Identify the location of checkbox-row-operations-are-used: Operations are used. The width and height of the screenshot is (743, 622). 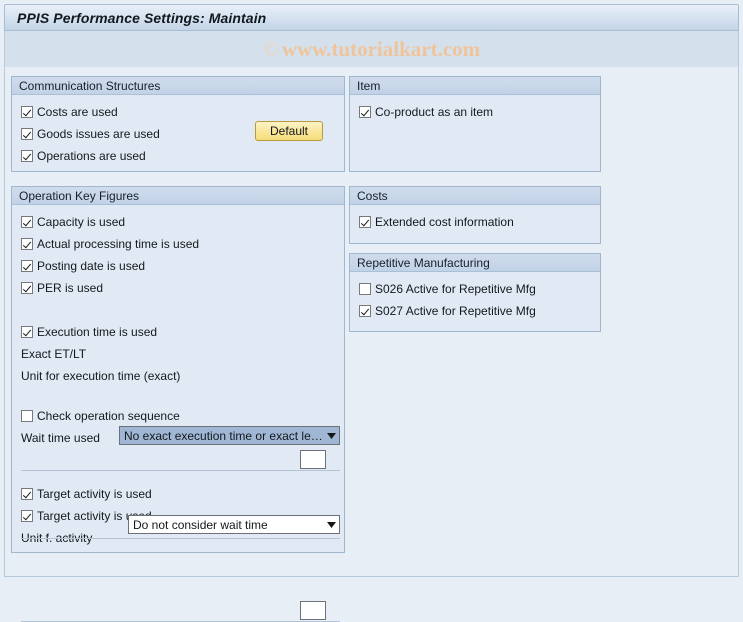
(178, 156).